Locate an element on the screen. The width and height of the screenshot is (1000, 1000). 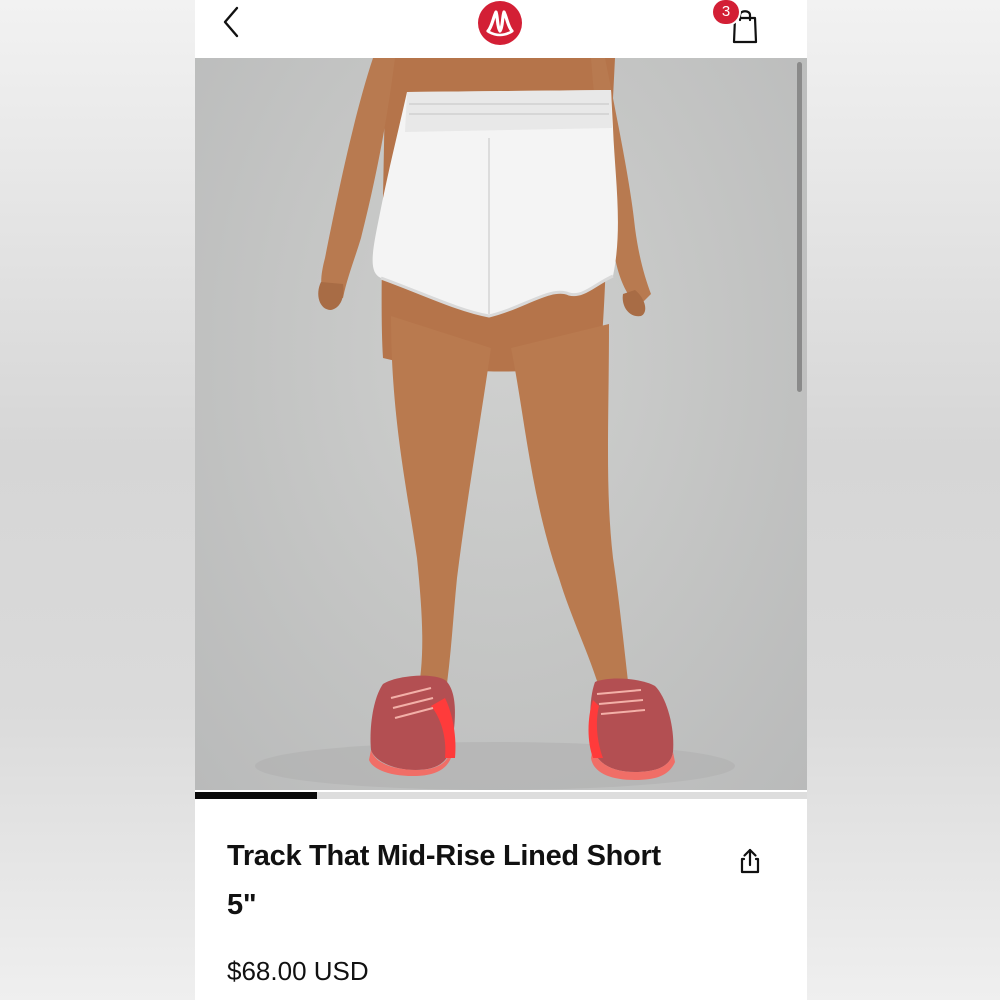
back-button is located at coordinates (233, 22).